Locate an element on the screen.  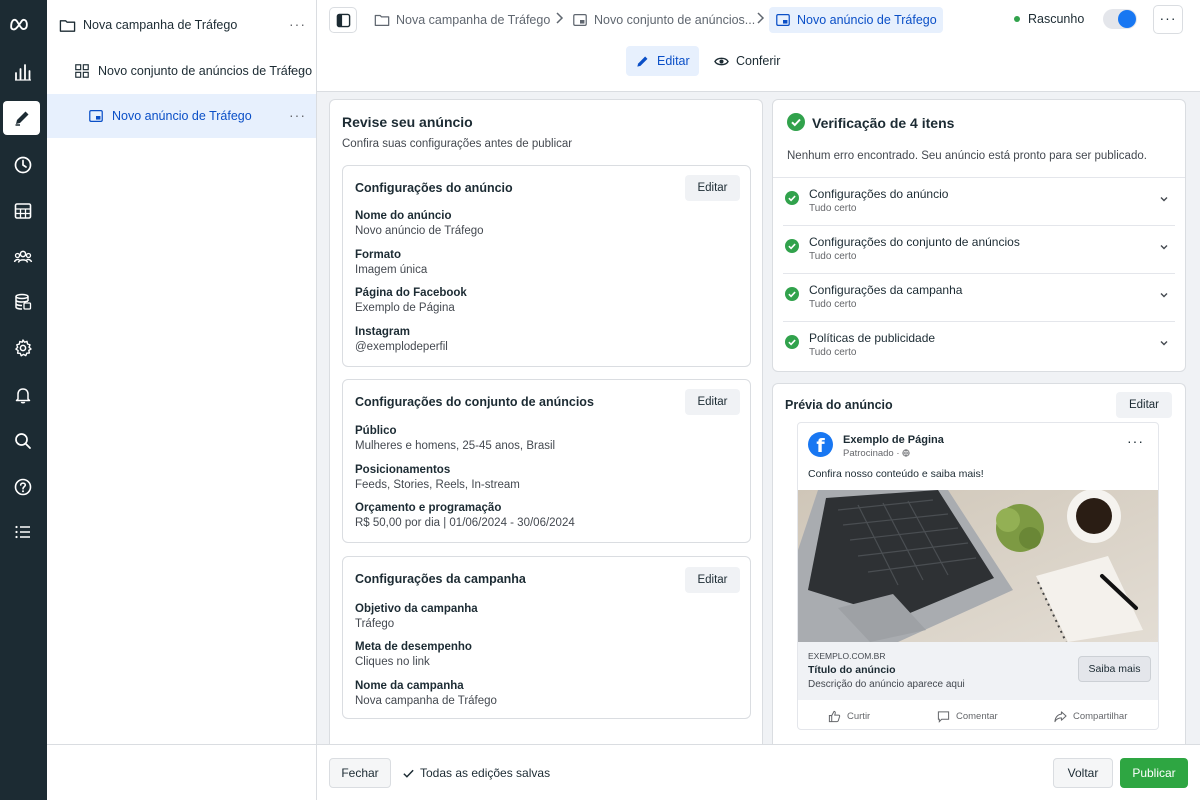
edit-ad-settings-button: Editar is located at coordinates (712, 188).